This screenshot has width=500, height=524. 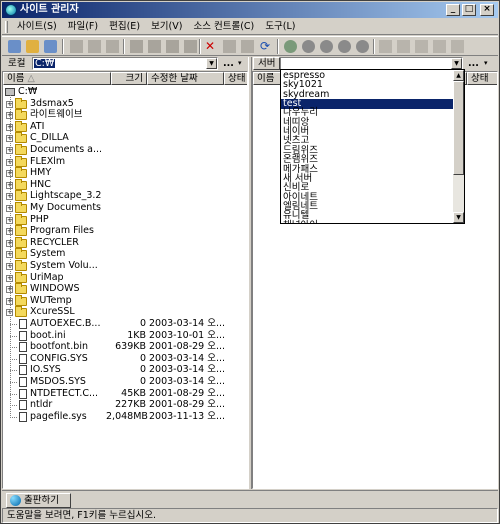 What do you see at coordinates (290, 46) in the screenshot?
I see `upload-icon` at bounding box center [290, 46].